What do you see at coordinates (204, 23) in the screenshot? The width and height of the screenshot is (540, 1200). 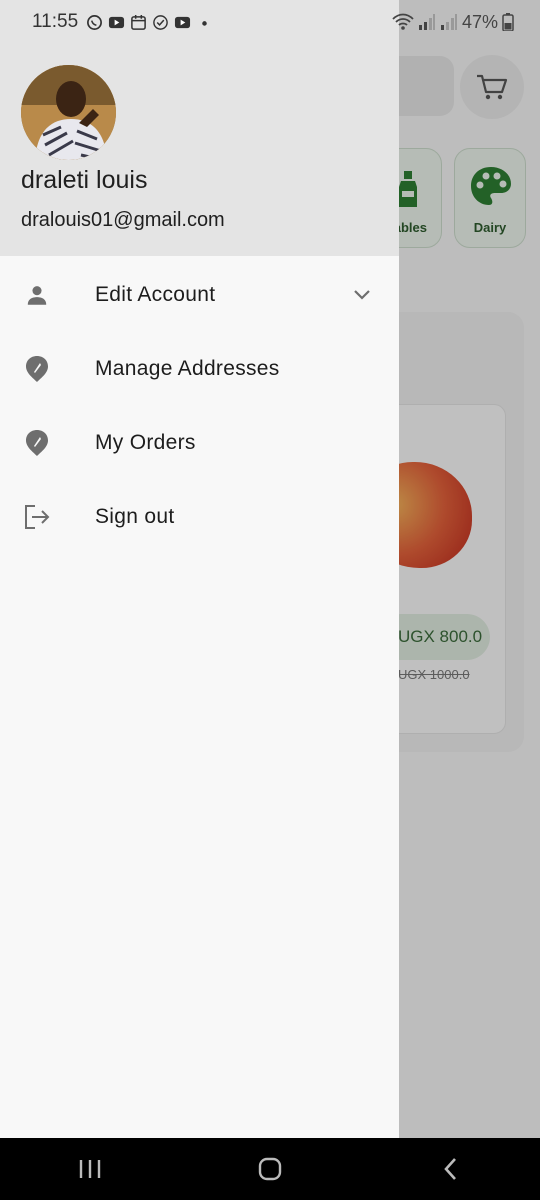 I see `dot-icon` at bounding box center [204, 23].